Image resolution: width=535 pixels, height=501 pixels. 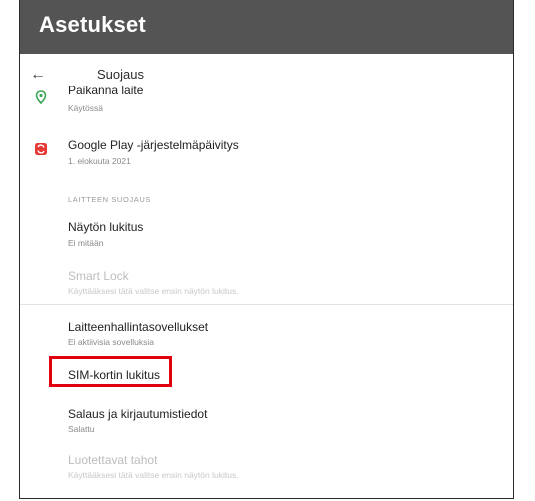 What do you see at coordinates (138, 414) in the screenshot?
I see `encryption-credentials-title: Salaus ja kirjautumistiedot` at bounding box center [138, 414].